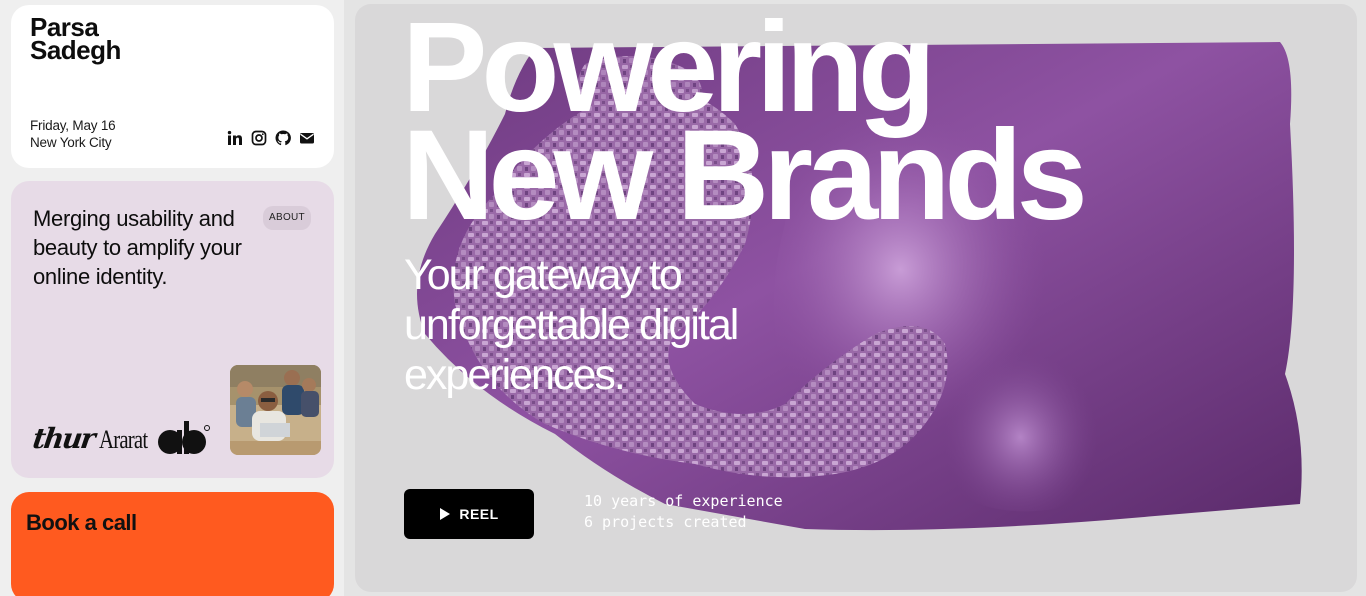  I want to click on instagram-link, so click(259, 138).